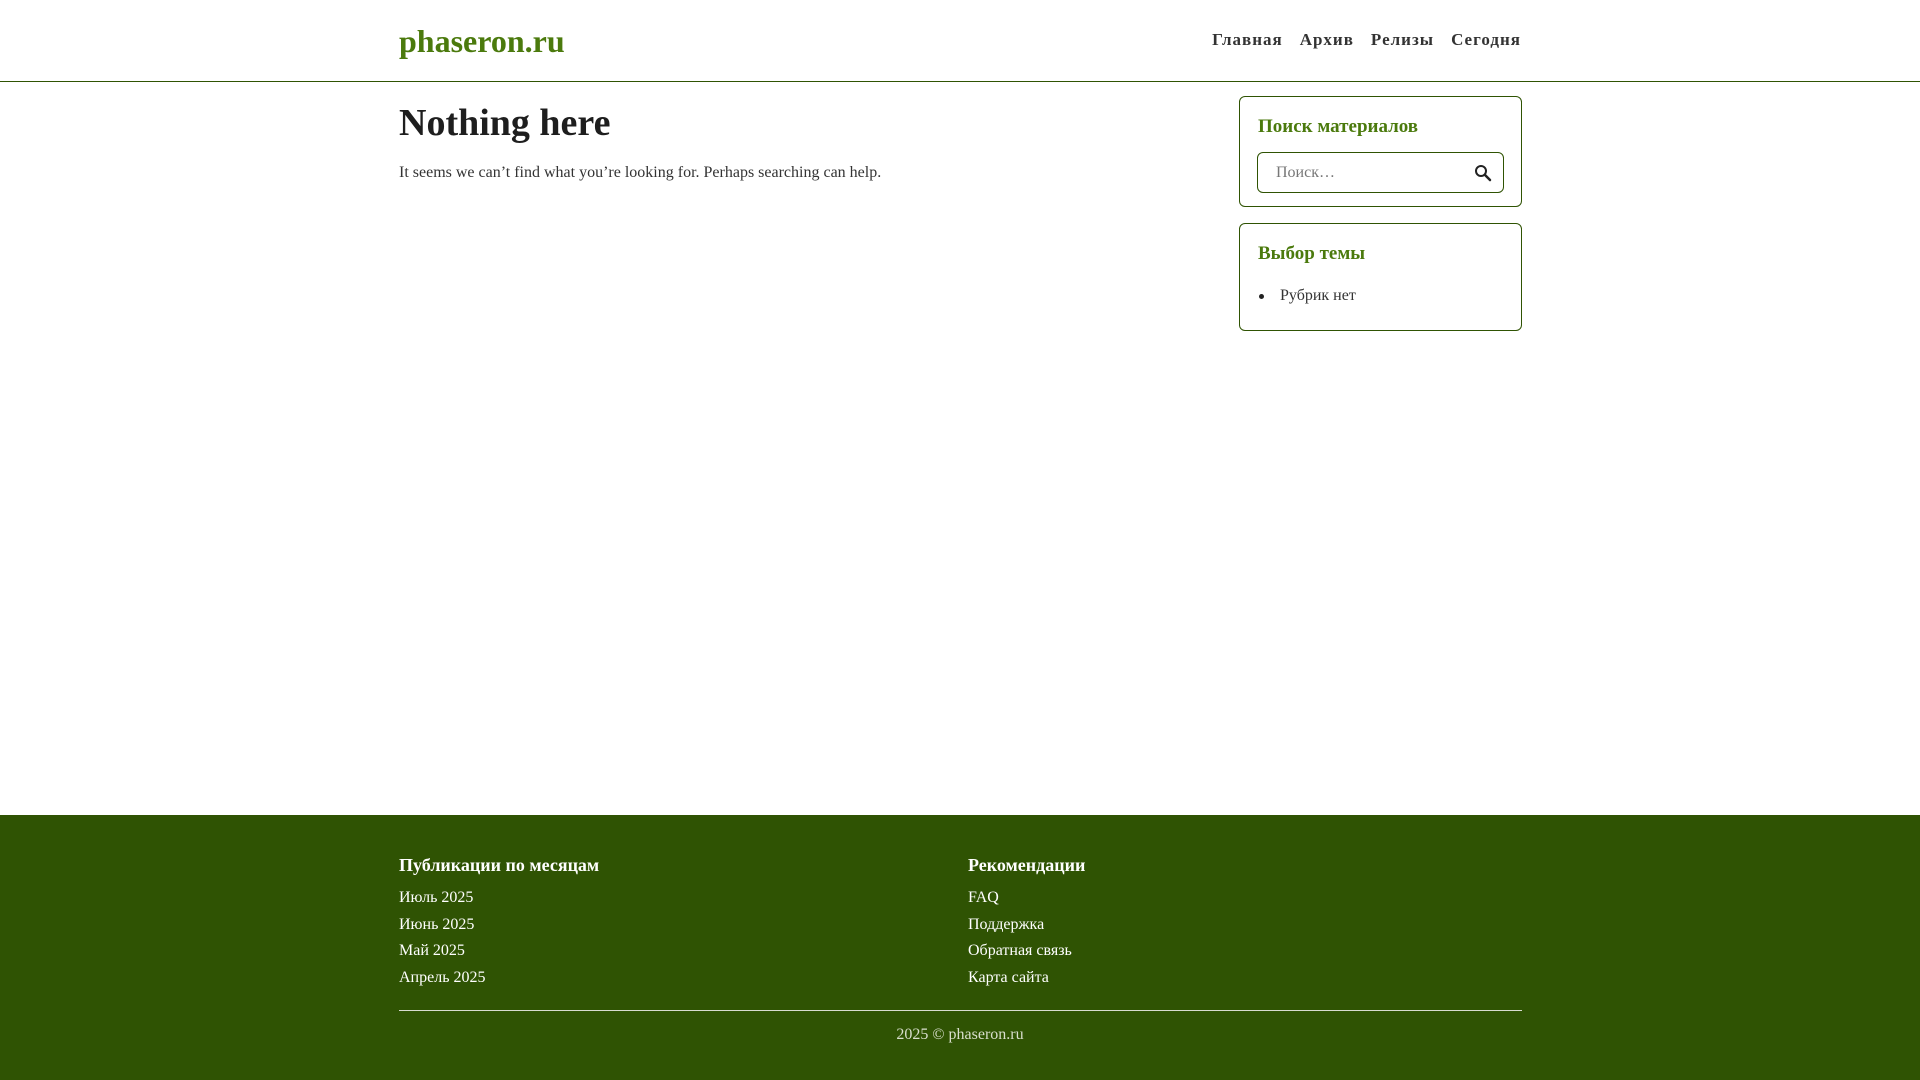  I want to click on footer-divider, so click(960, 1010).